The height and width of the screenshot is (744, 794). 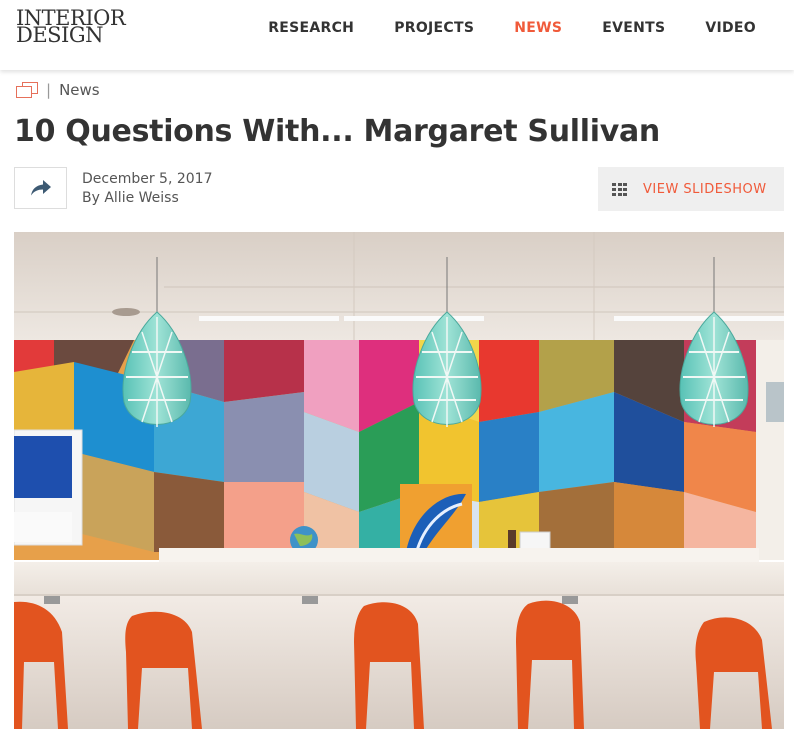 I want to click on breadcrumb: | News, so click(x=58, y=90).